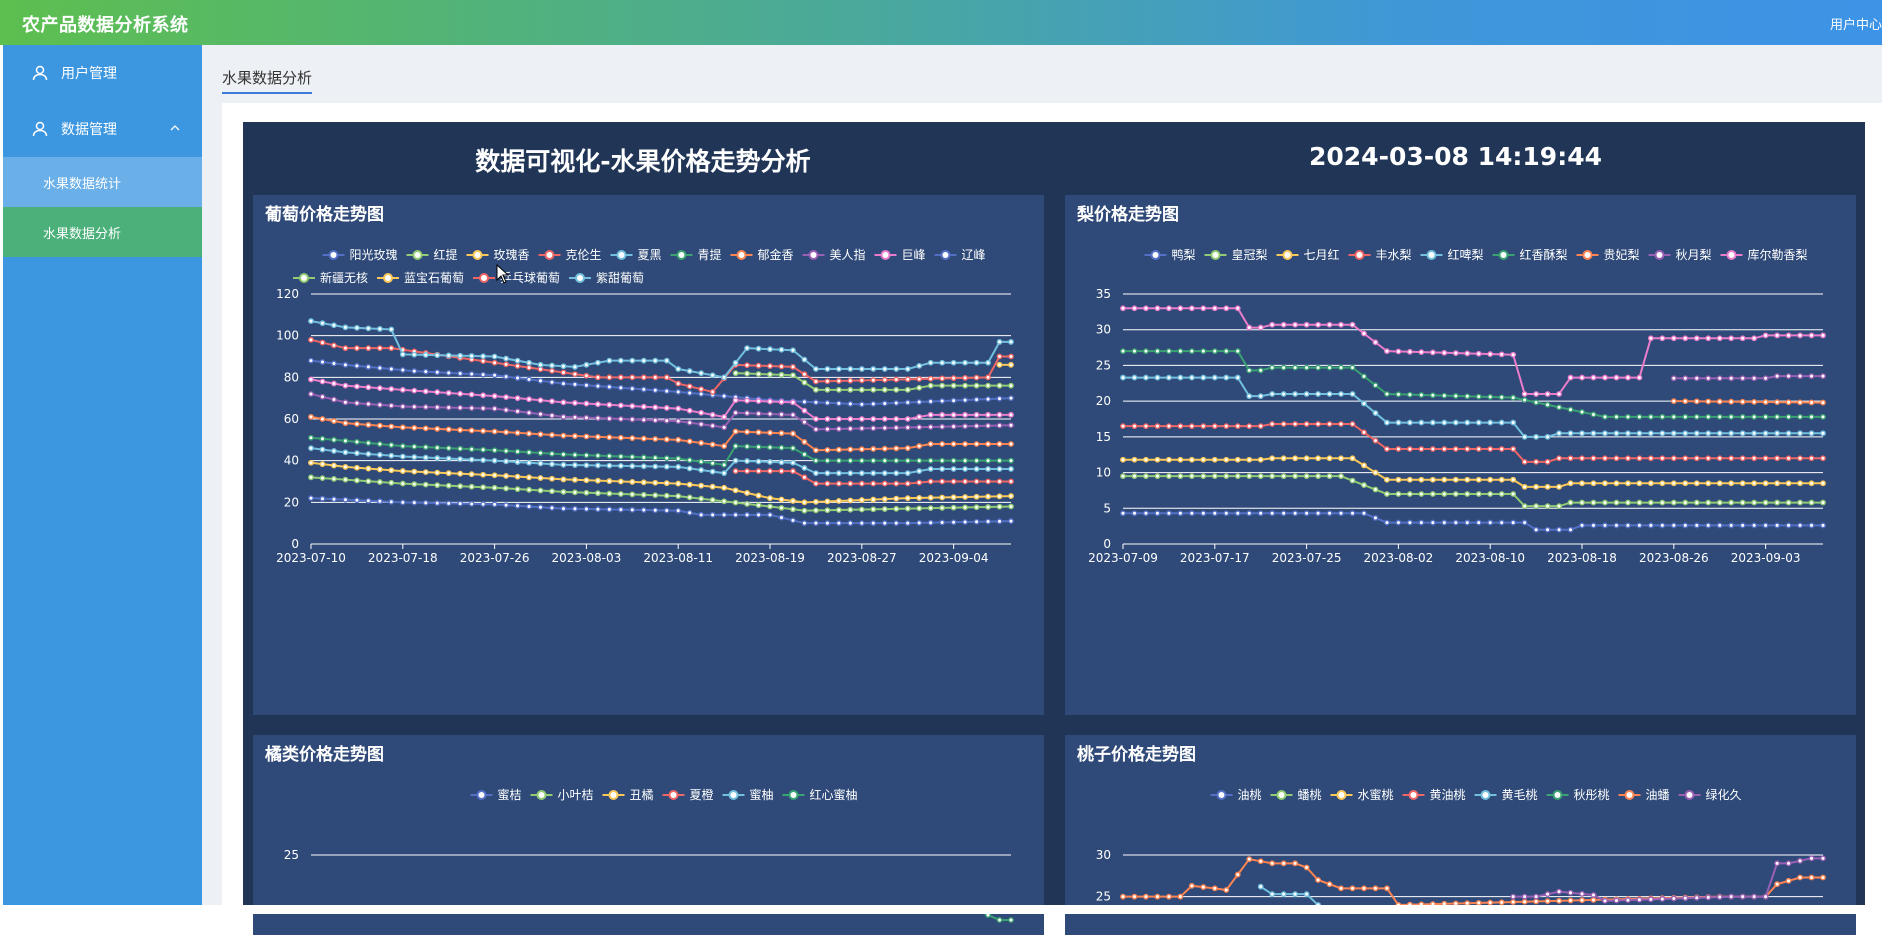  I want to click on sidebar-item-user-management: 用户管理, so click(102, 73).